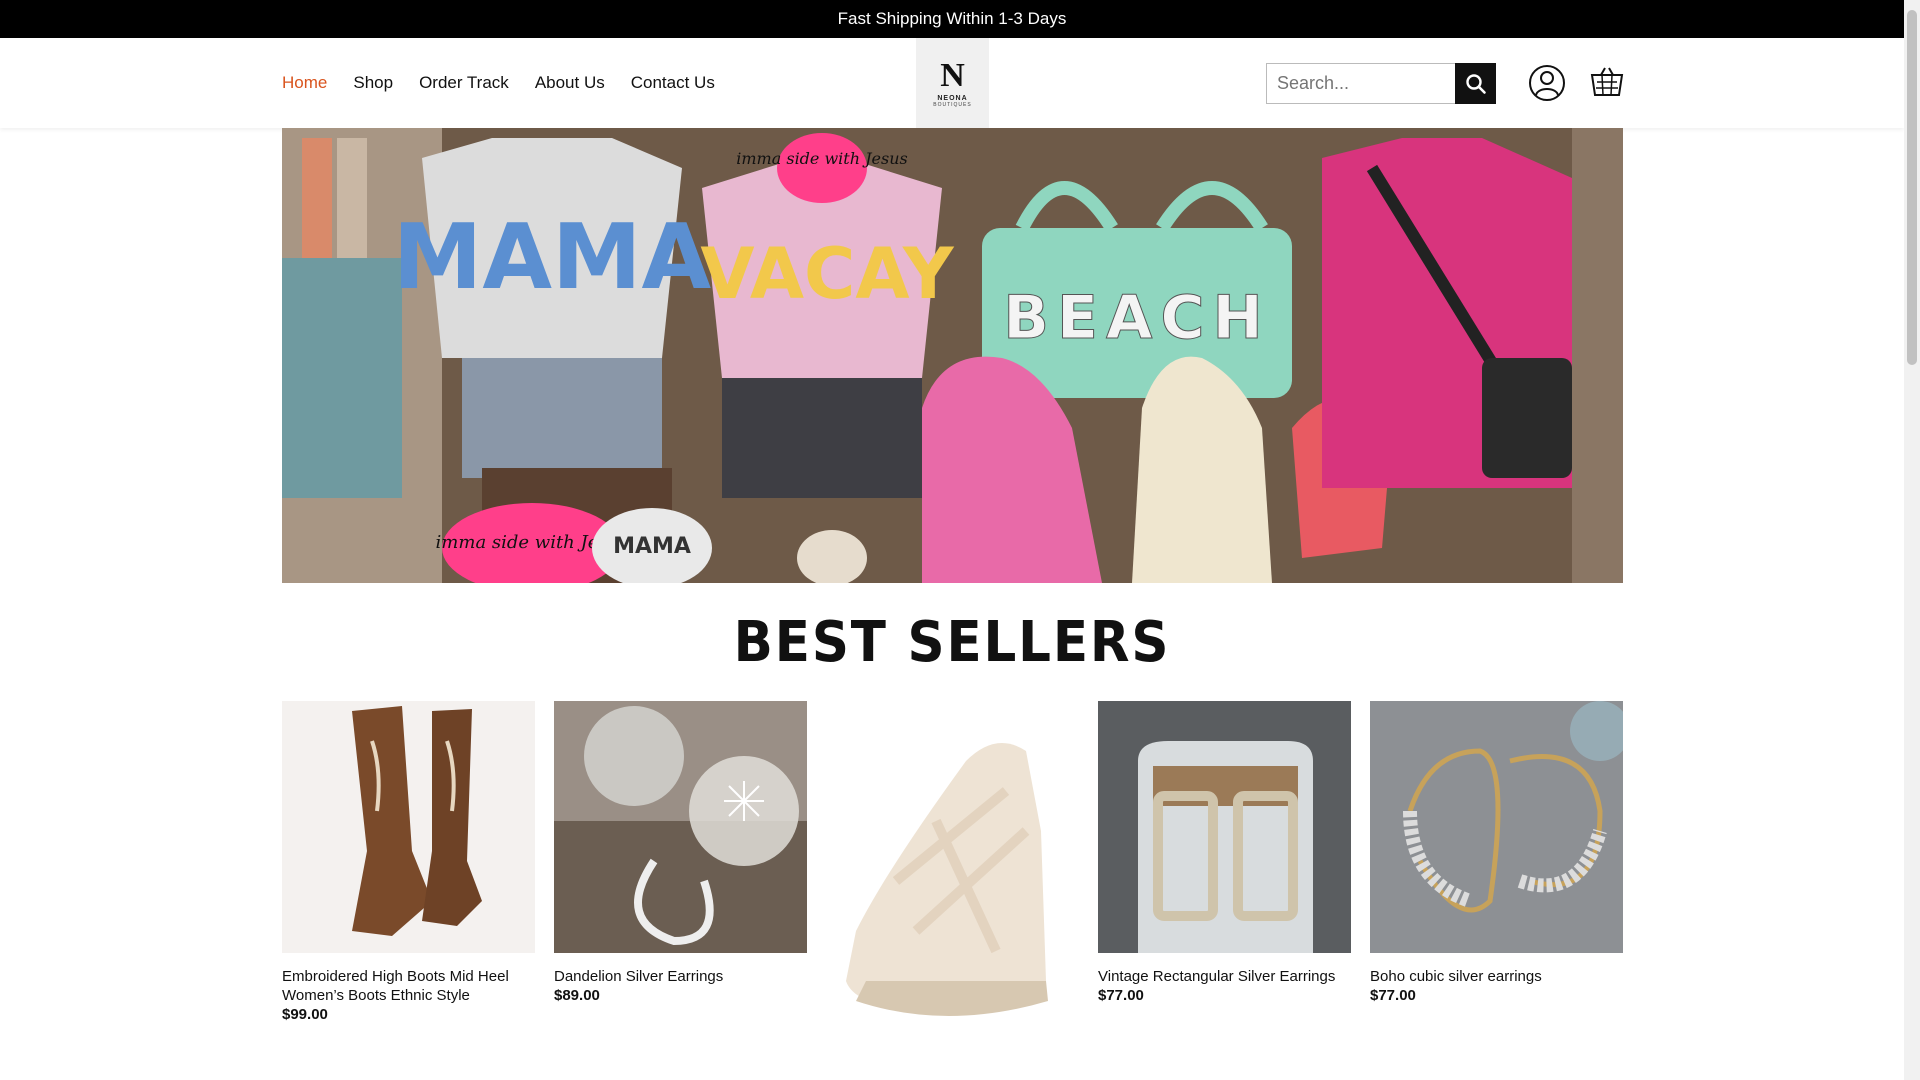 This screenshot has width=1920, height=1080. I want to click on product-card, so click(952, 878).